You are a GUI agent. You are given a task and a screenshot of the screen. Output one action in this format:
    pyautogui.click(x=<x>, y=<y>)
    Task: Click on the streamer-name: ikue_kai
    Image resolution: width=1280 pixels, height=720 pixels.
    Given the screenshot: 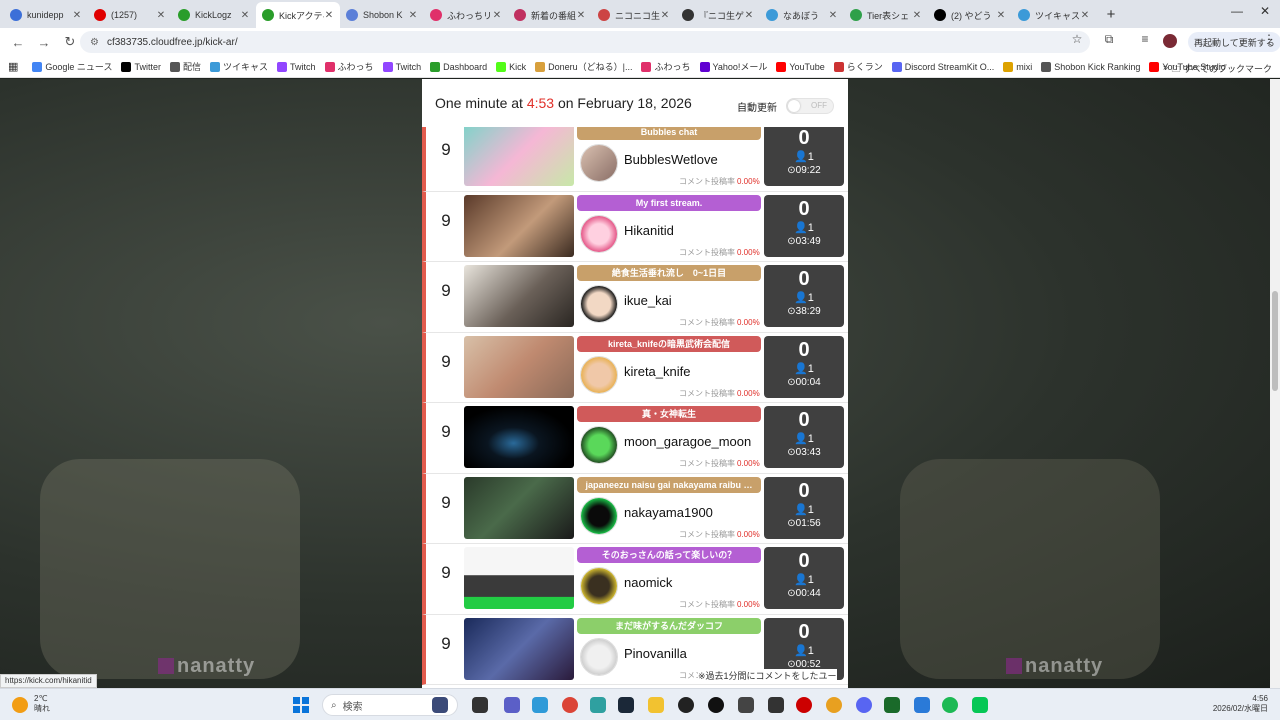 What is the action you would take?
    pyautogui.click(x=648, y=300)
    